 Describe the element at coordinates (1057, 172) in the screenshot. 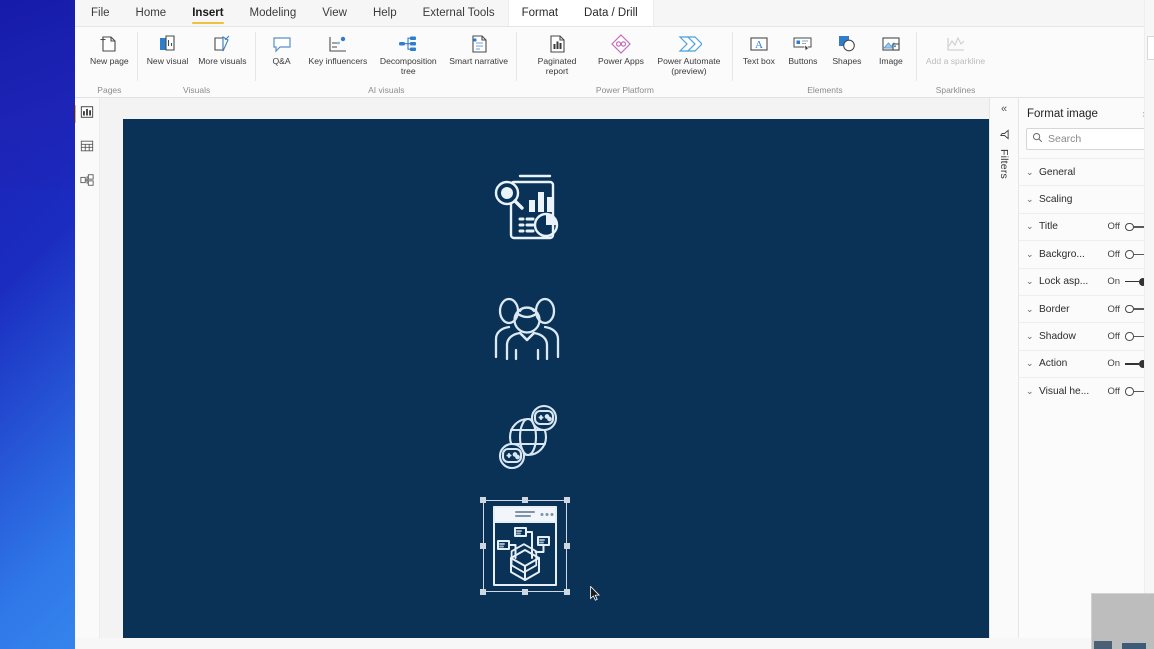

I see `format-section-general-label: General` at that location.